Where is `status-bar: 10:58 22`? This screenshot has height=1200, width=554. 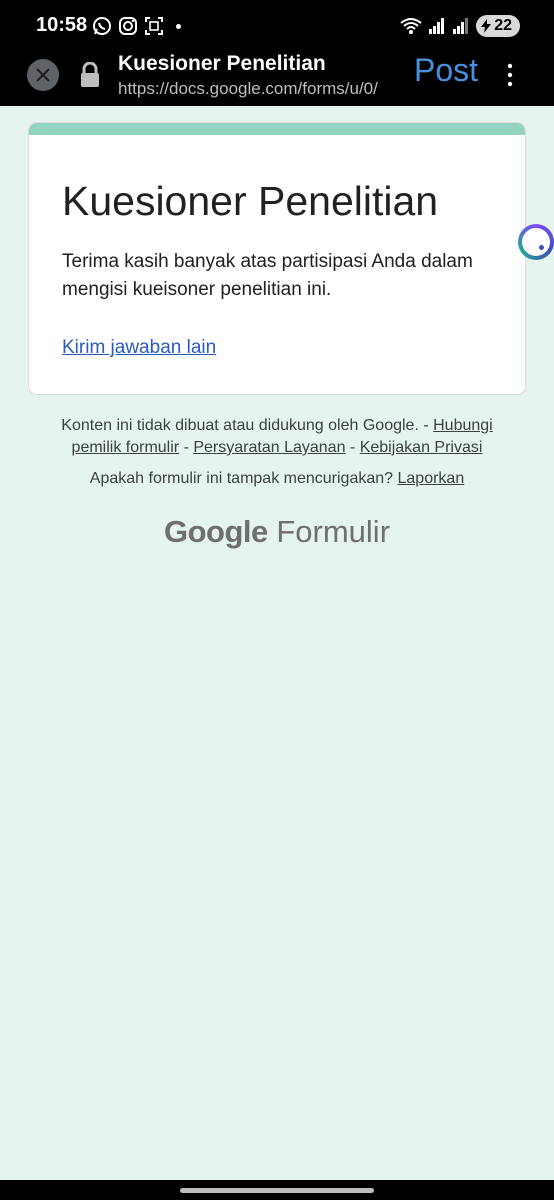
status-bar: 10:58 22 is located at coordinates (277, 26).